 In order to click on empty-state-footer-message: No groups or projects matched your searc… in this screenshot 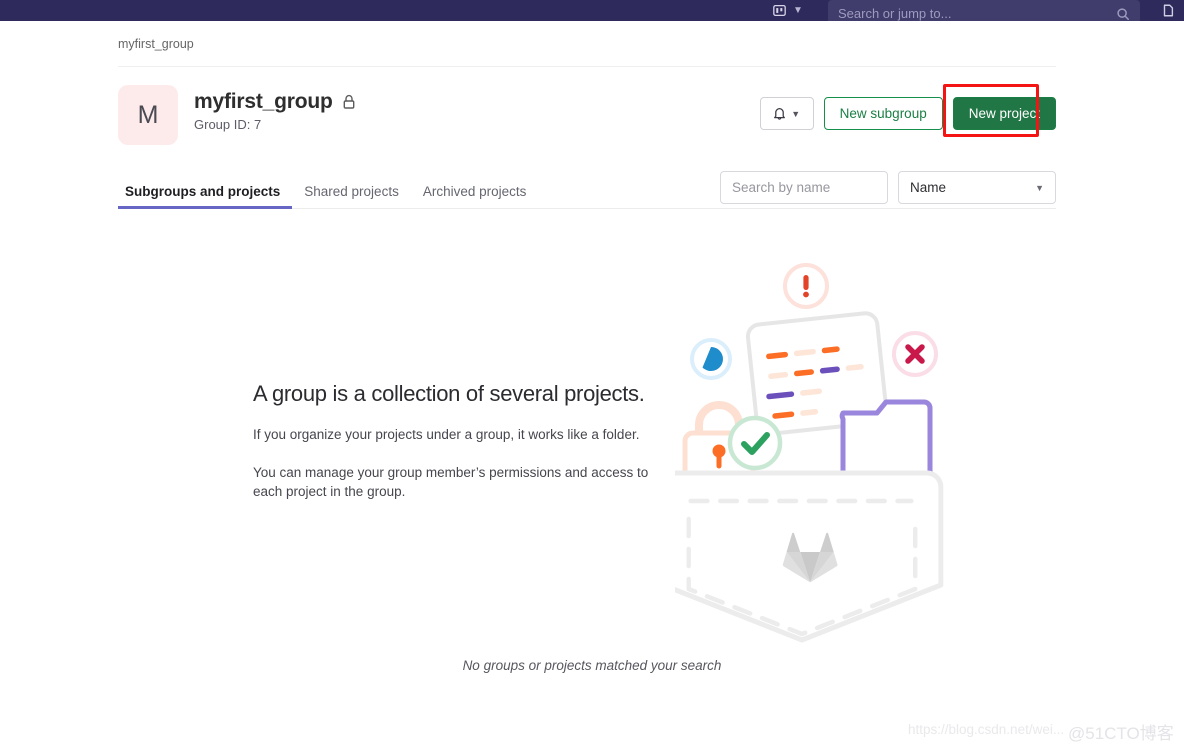, I will do `click(592, 665)`.